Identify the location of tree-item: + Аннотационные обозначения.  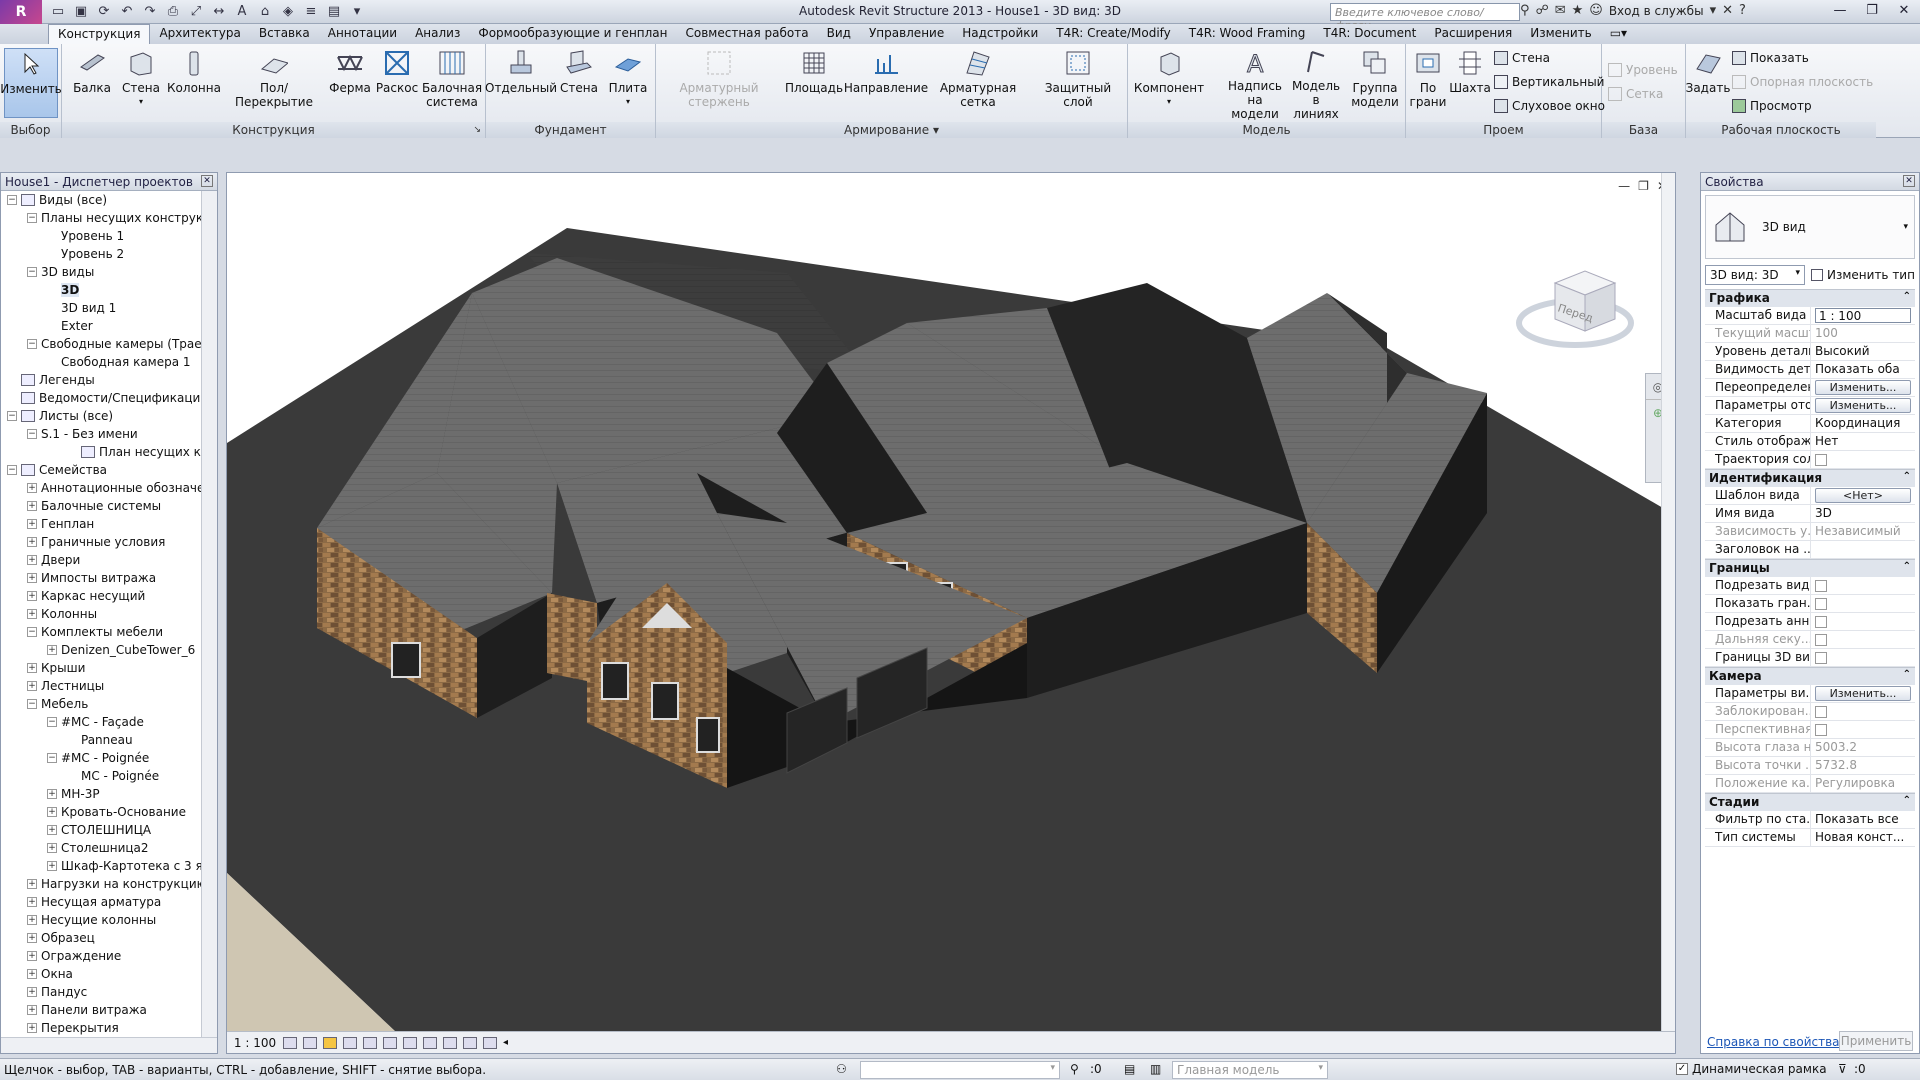
(101, 488).